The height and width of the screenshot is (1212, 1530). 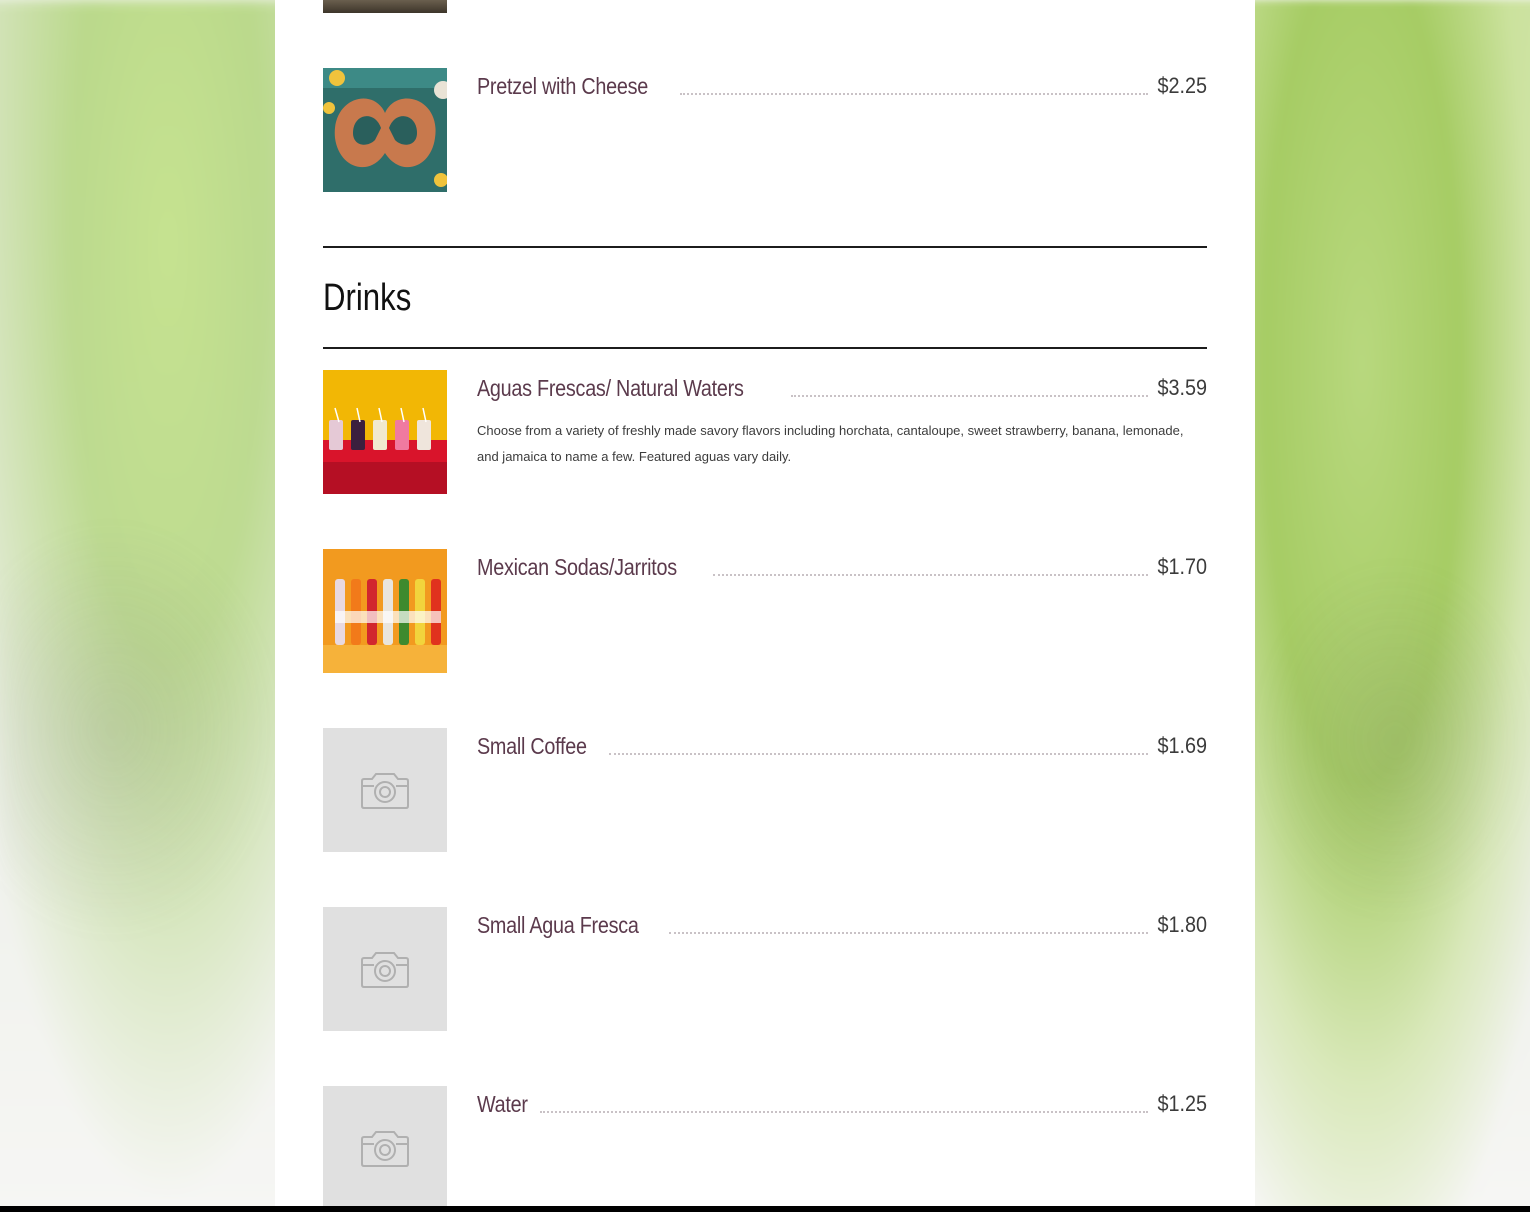 What do you see at coordinates (385, 130) in the screenshot?
I see `pretzel-photo` at bounding box center [385, 130].